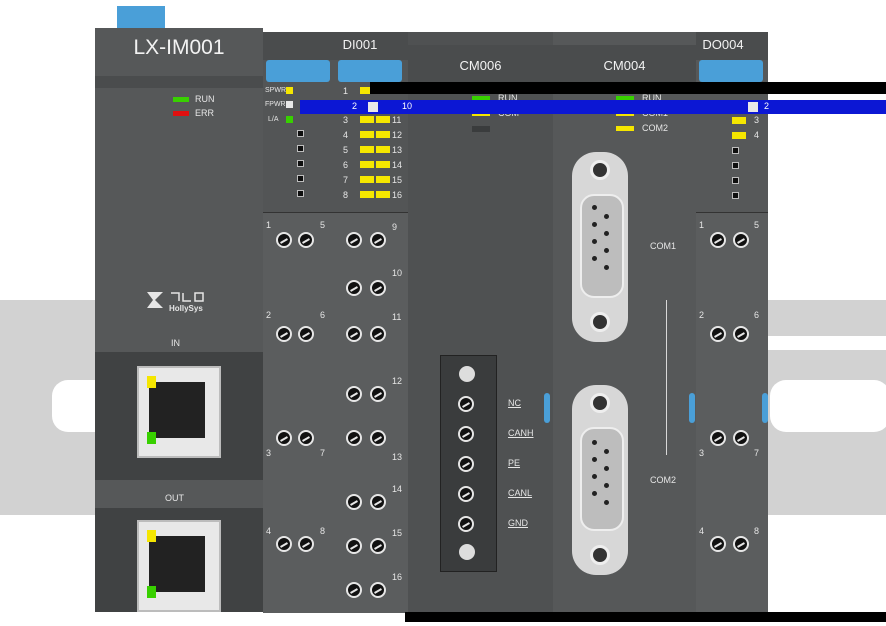 The height and width of the screenshot is (626, 886). Describe the element at coordinates (395, 227) in the screenshot. I see `di001-term-label: 9` at that location.